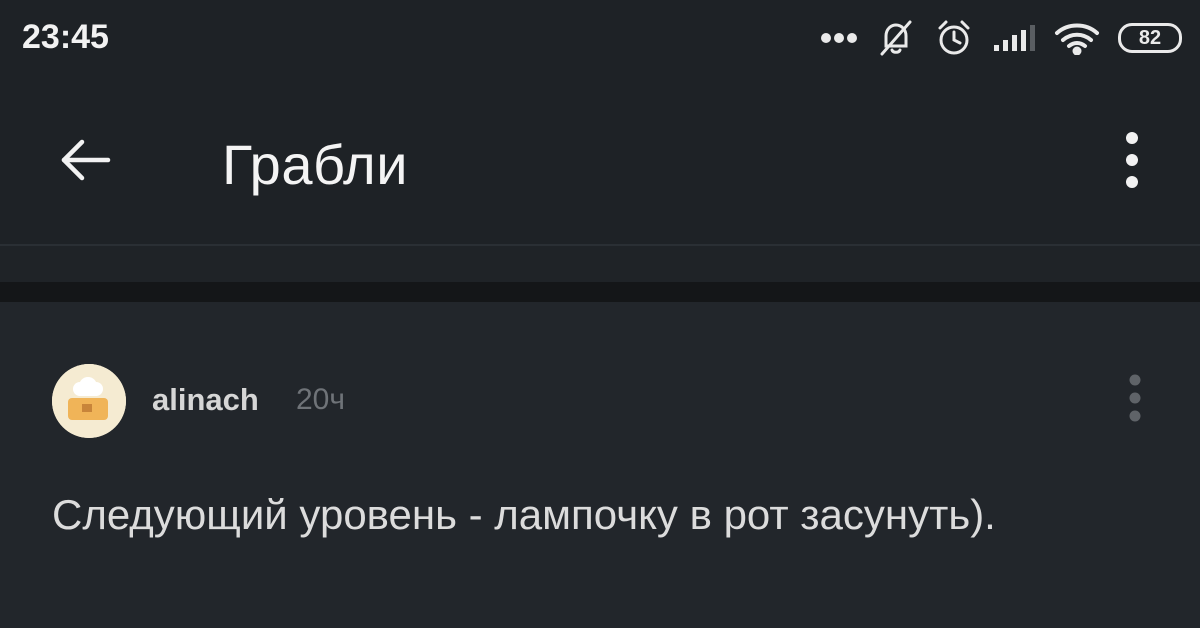 Image resolution: width=1200 pixels, height=628 pixels. Describe the element at coordinates (954, 38) in the screenshot. I see `alarm-icon` at that location.